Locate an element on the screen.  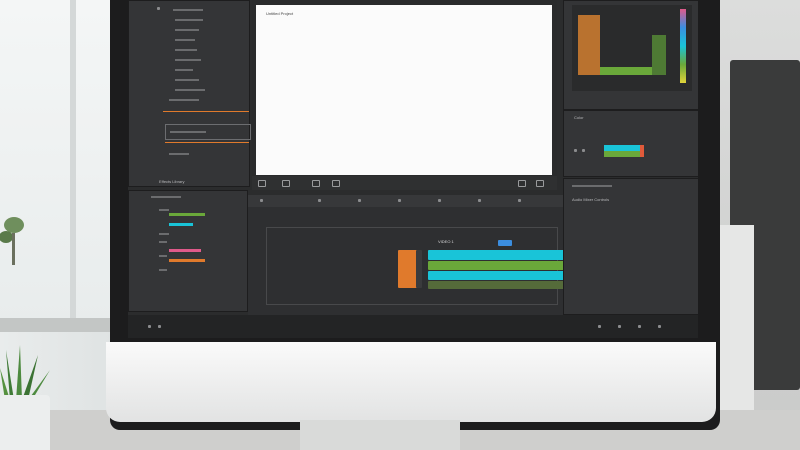
plant-pot is located at coordinates (25, 422).